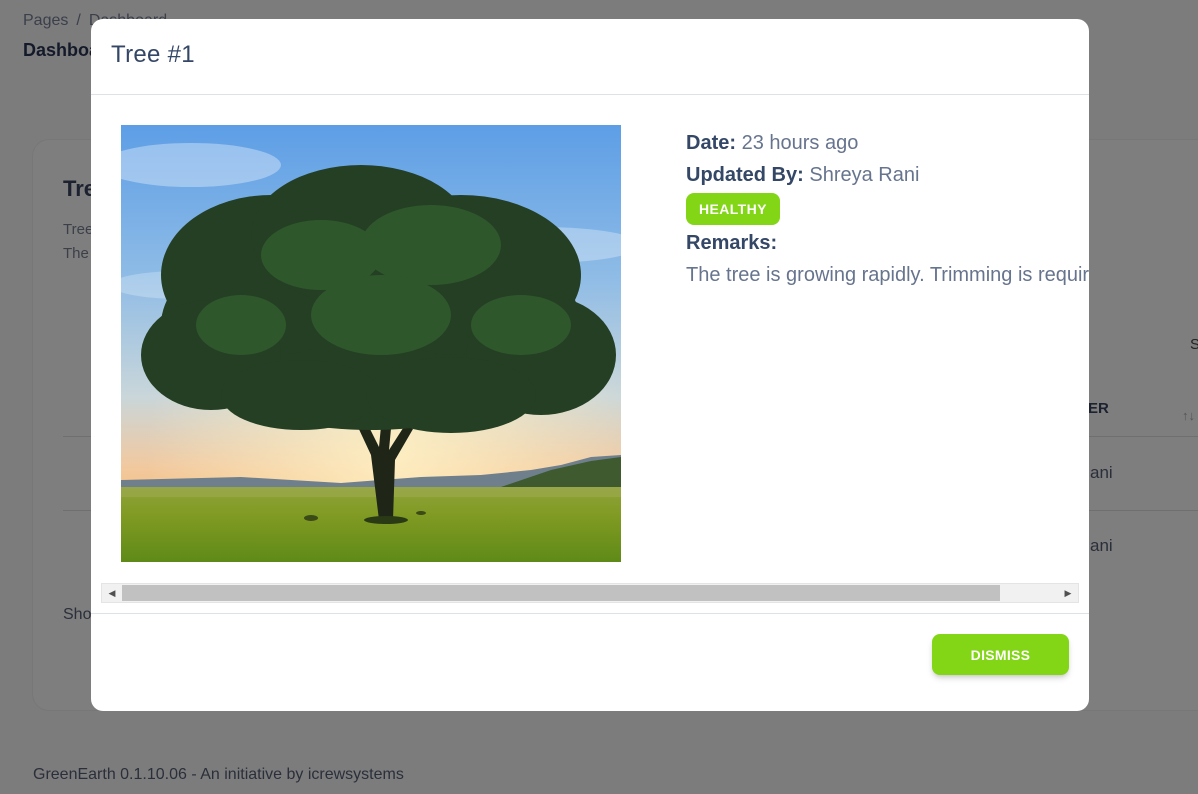 The width and height of the screenshot is (1198, 794). I want to click on show-entries-label: Sho, so click(77, 614).